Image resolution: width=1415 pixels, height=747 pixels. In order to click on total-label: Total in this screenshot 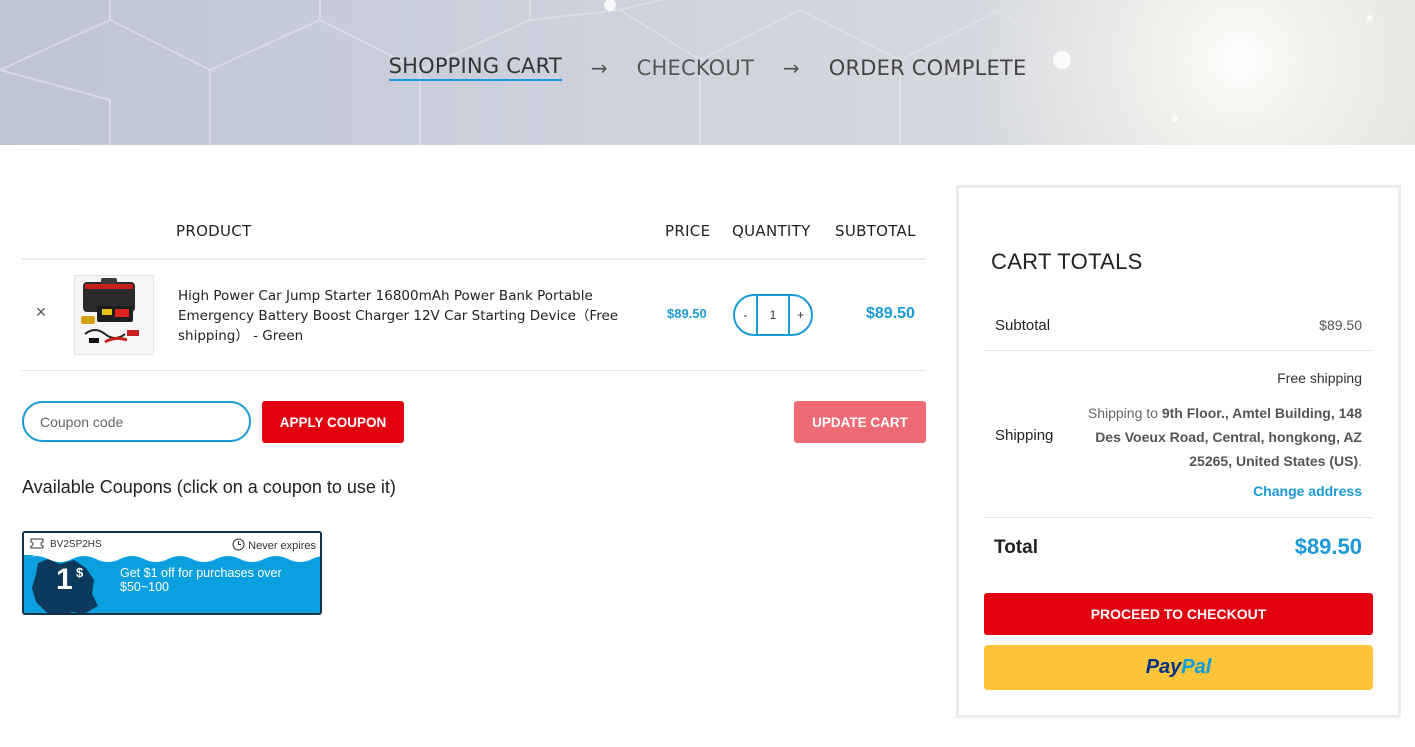, I will do `click(1016, 547)`.